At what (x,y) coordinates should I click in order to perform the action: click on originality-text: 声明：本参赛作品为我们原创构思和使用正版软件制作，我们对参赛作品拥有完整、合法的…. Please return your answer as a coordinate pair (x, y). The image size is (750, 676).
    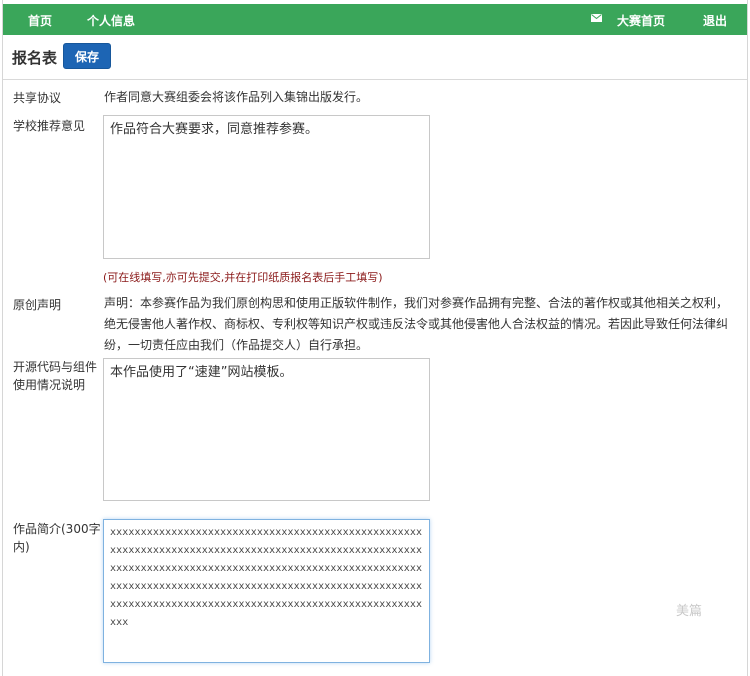
    Looking at the image, I should click on (416, 324).